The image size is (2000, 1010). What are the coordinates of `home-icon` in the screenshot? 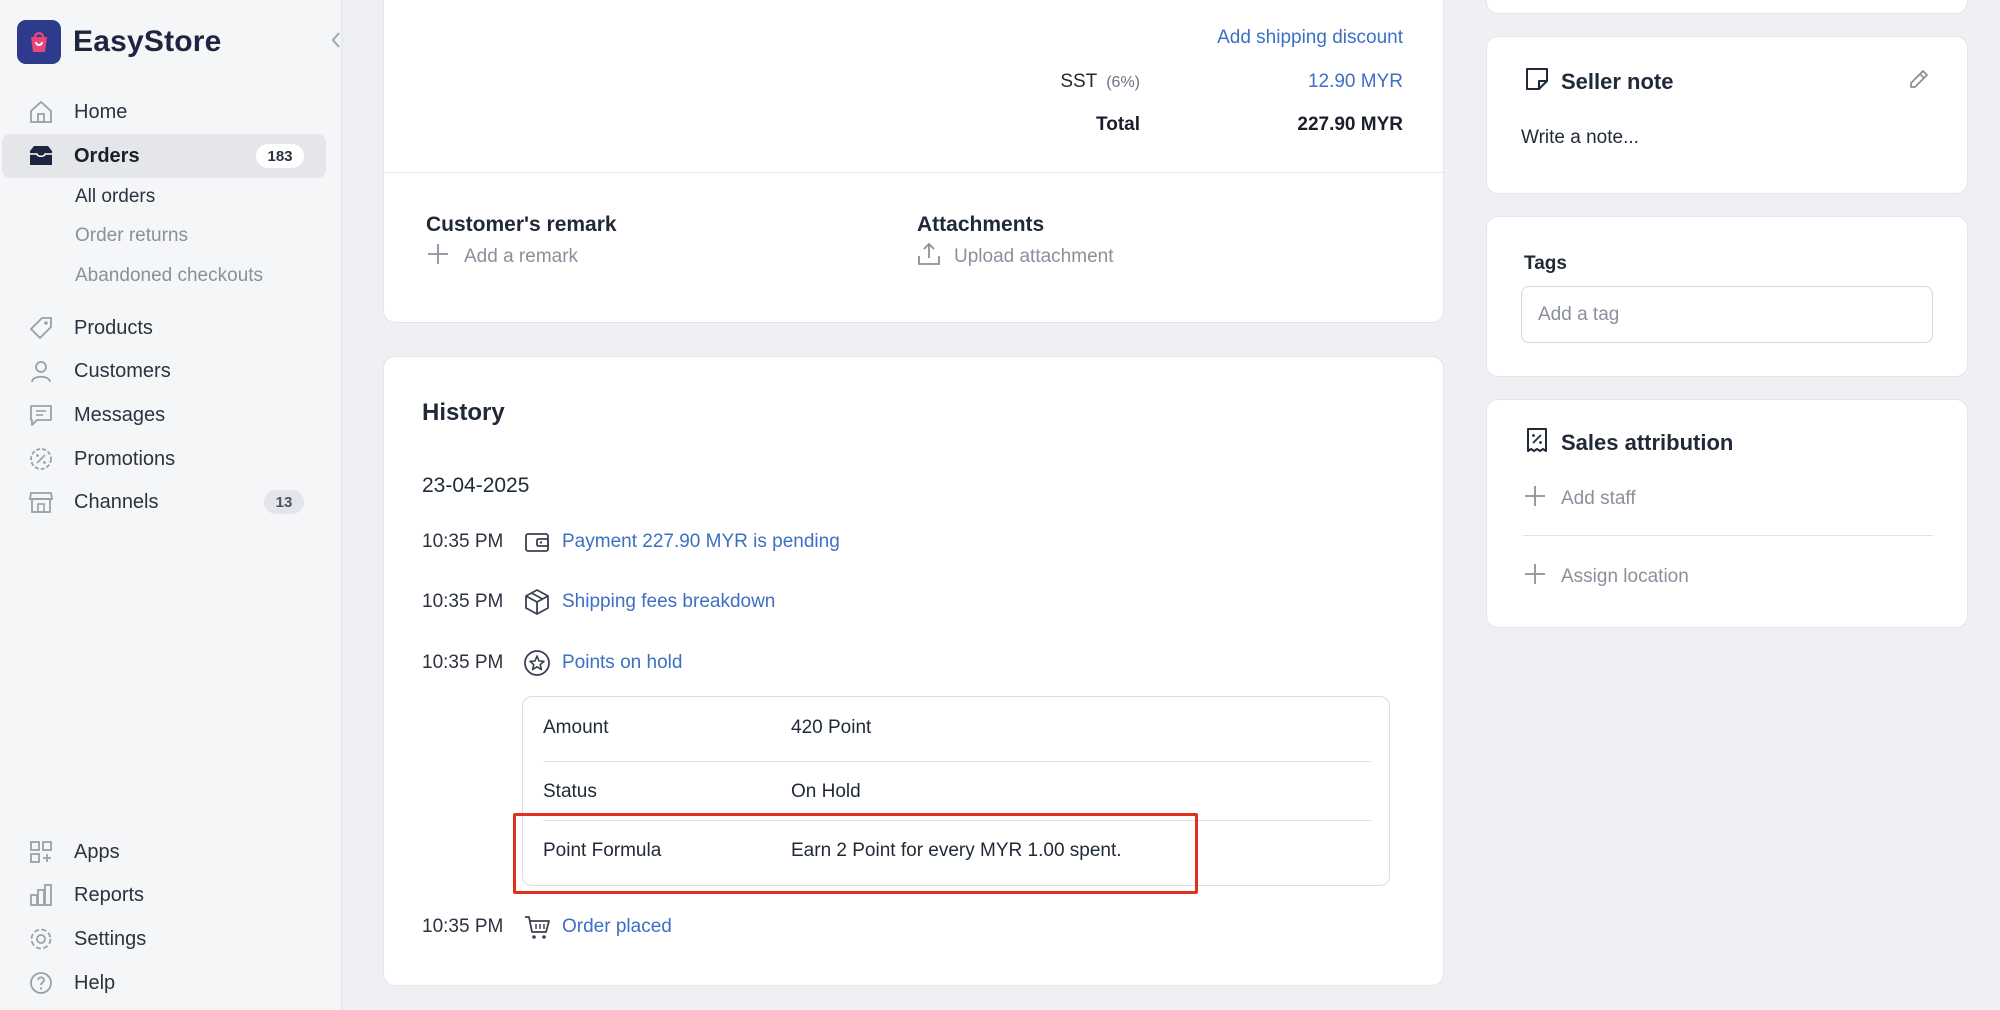 It's located at (41, 112).